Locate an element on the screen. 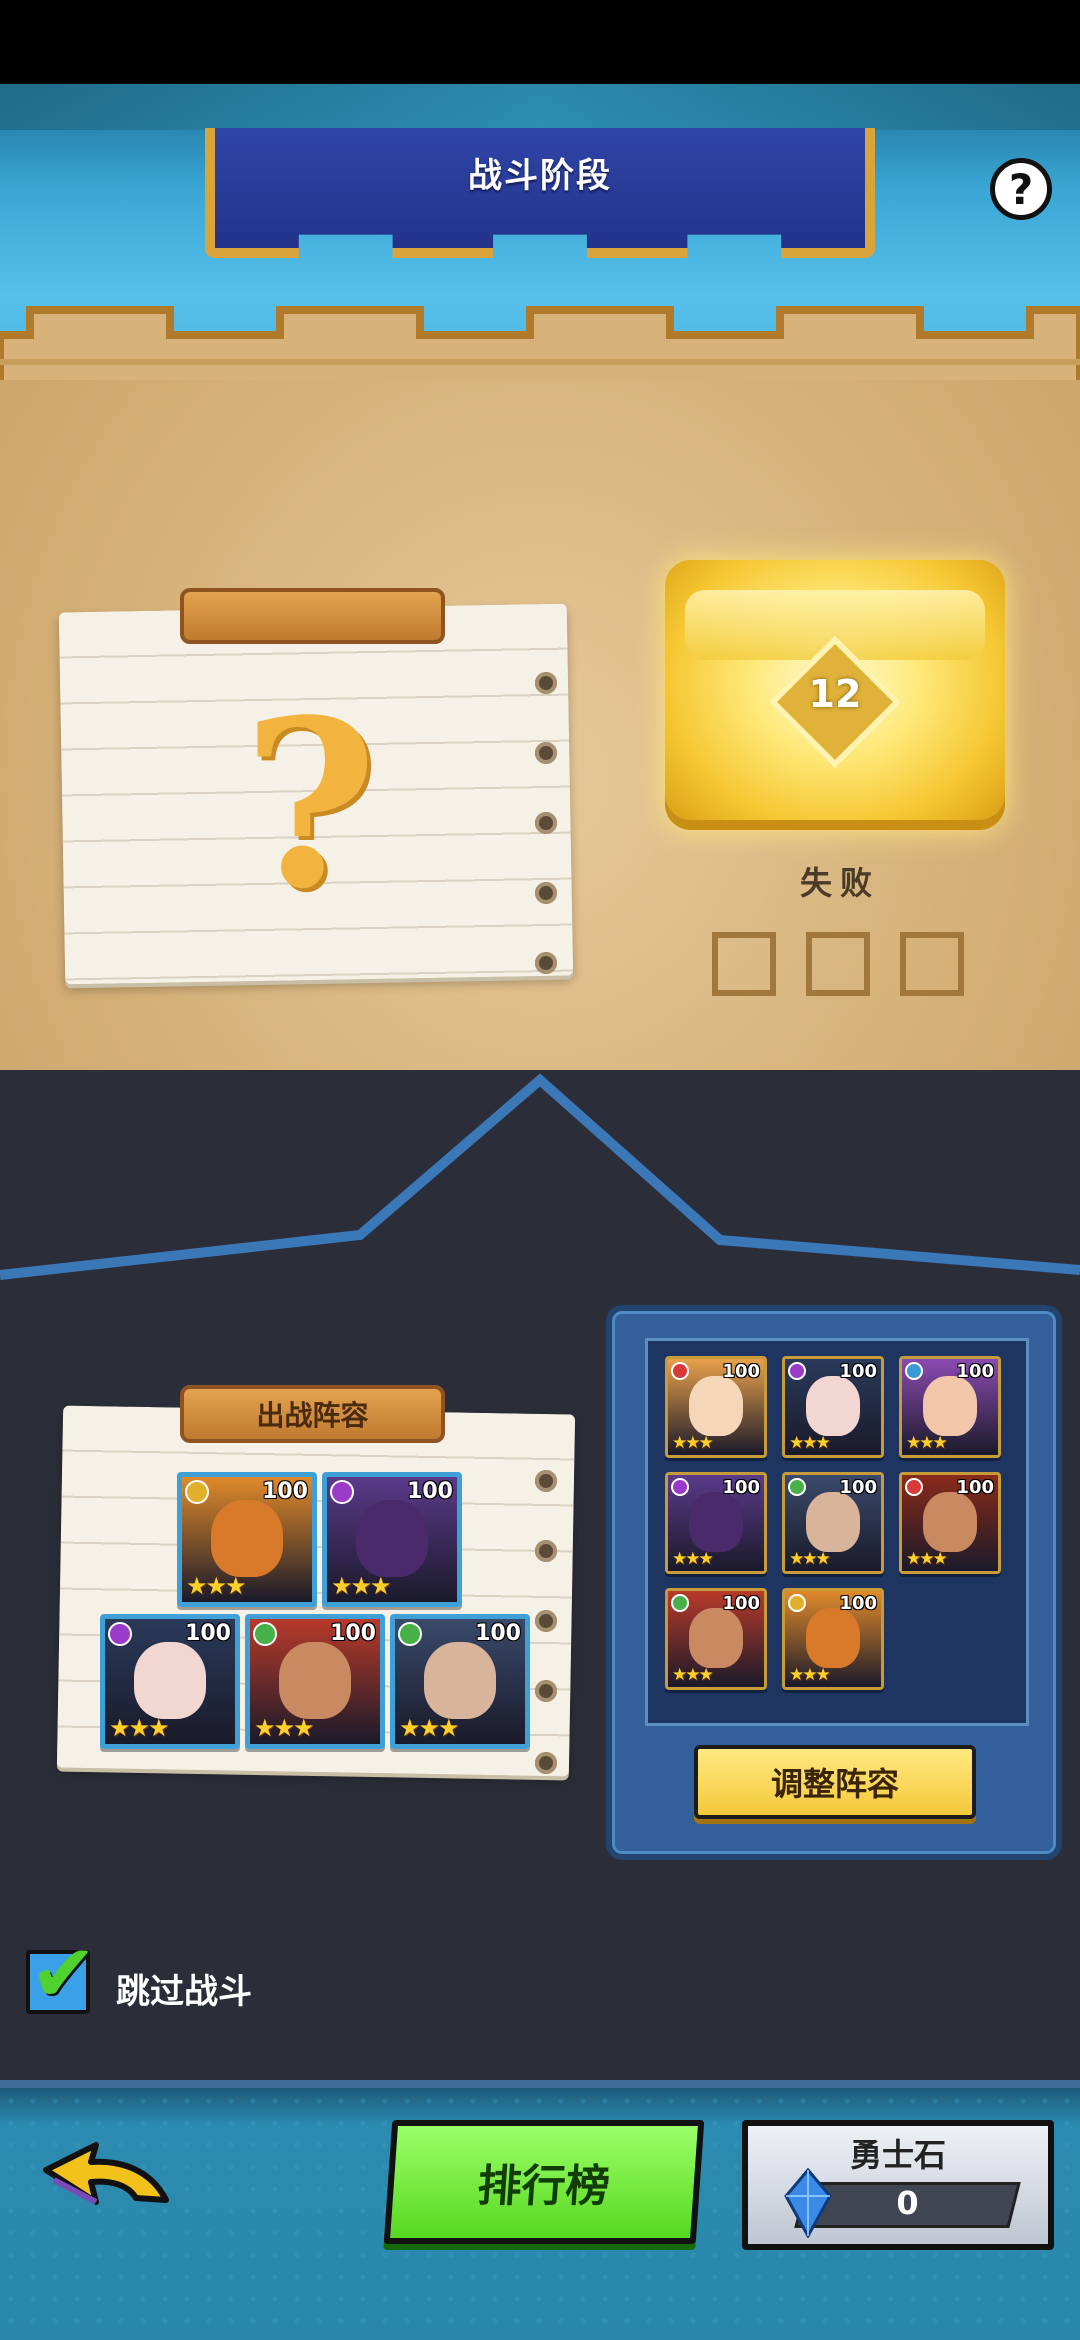 This screenshot has width=1080, height=2340. question-icon: ? is located at coordinates (1021, 189).